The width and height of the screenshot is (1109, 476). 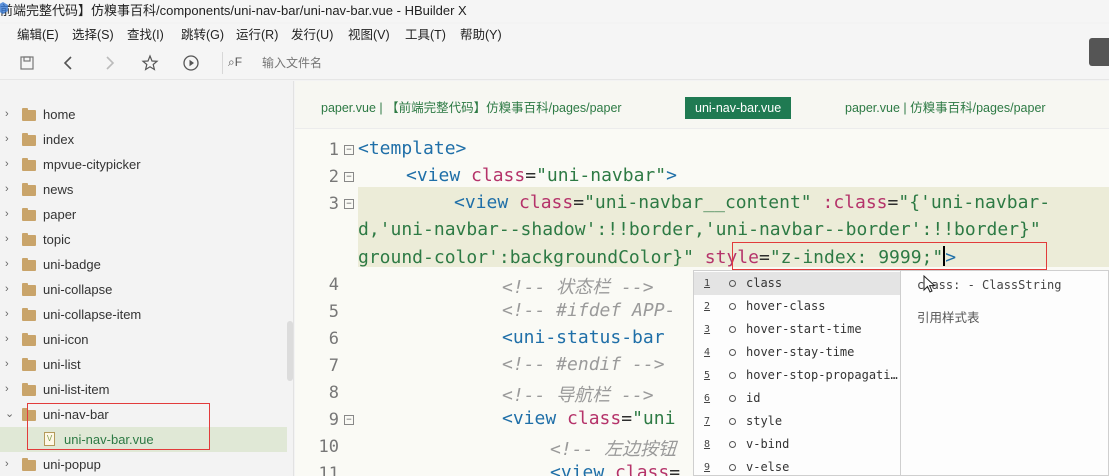 What do you see at coordinates (425, 35) in the screenshot?
I see `menu-tools: 工具(T)` at bounding box center [425, 35].